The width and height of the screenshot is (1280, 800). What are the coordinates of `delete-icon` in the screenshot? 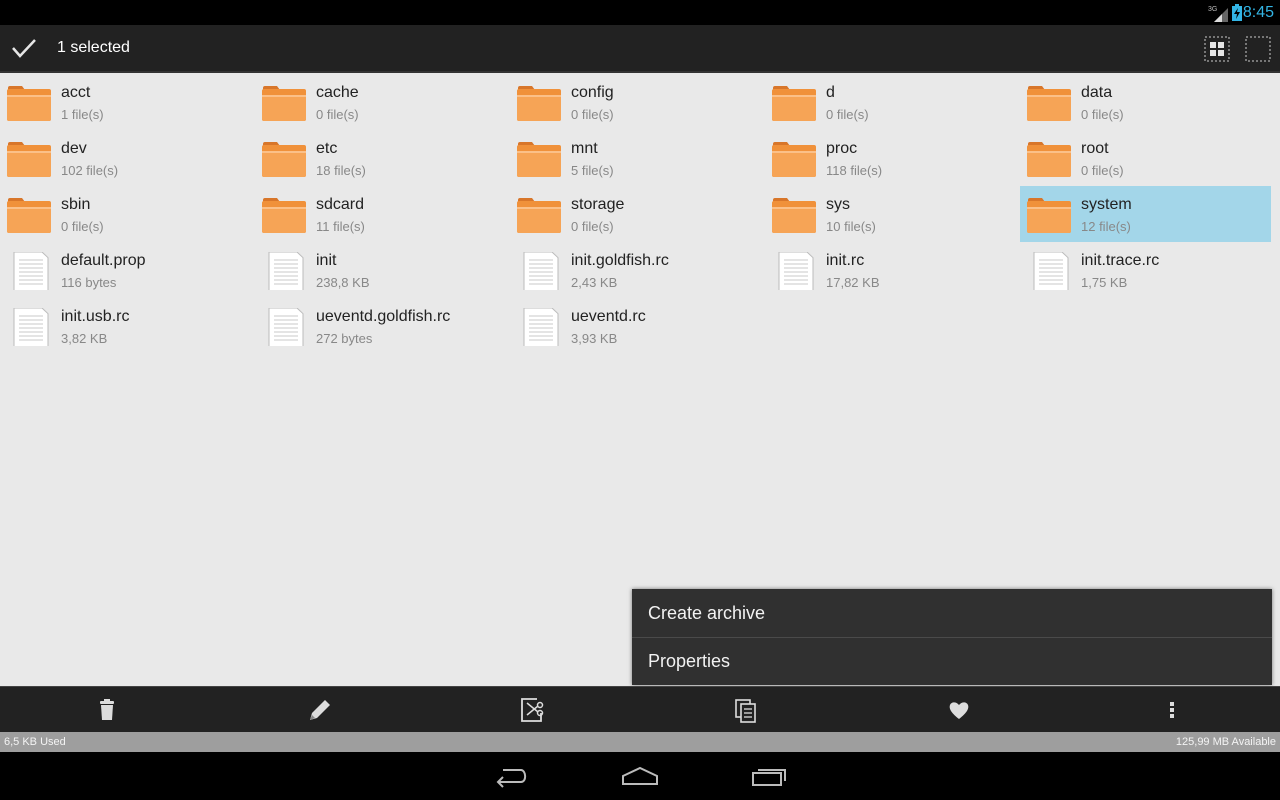 It's located at (107, 710).